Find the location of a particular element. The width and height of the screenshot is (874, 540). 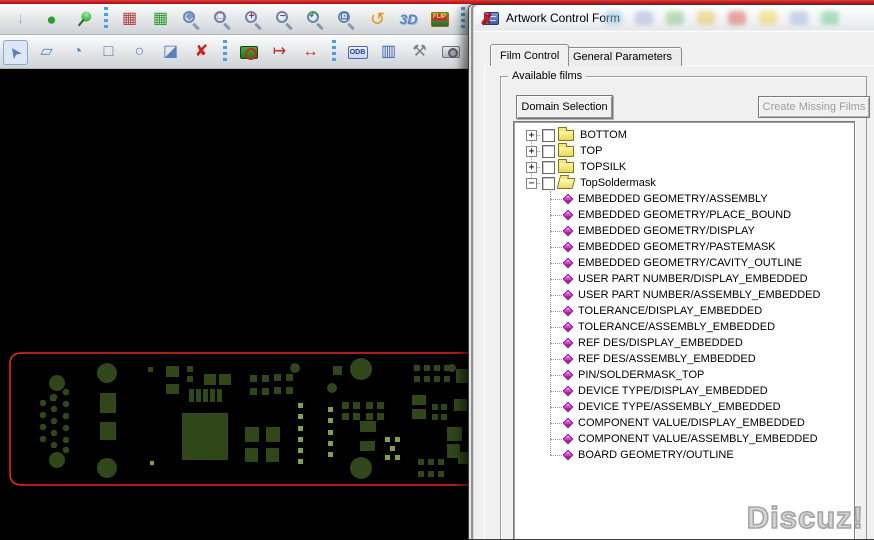

tree-child-row: EMBEDDED GEOMETRY/PLACE_BOUND is located at coordinates (684, 215).